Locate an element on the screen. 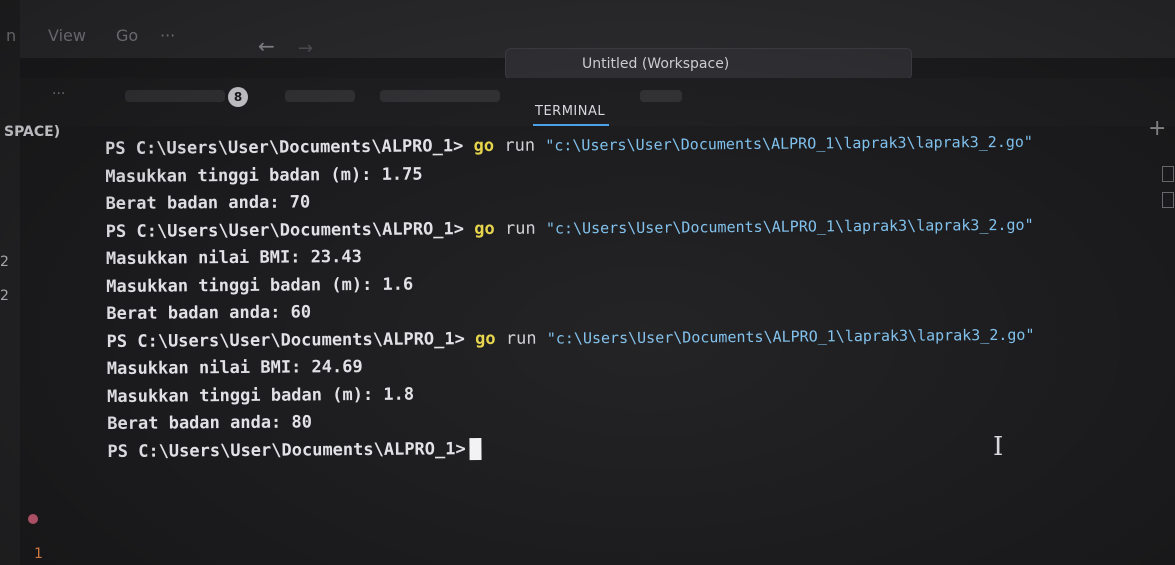  window-title: Untitled (Workspace) is located at coordinates (656, 64).